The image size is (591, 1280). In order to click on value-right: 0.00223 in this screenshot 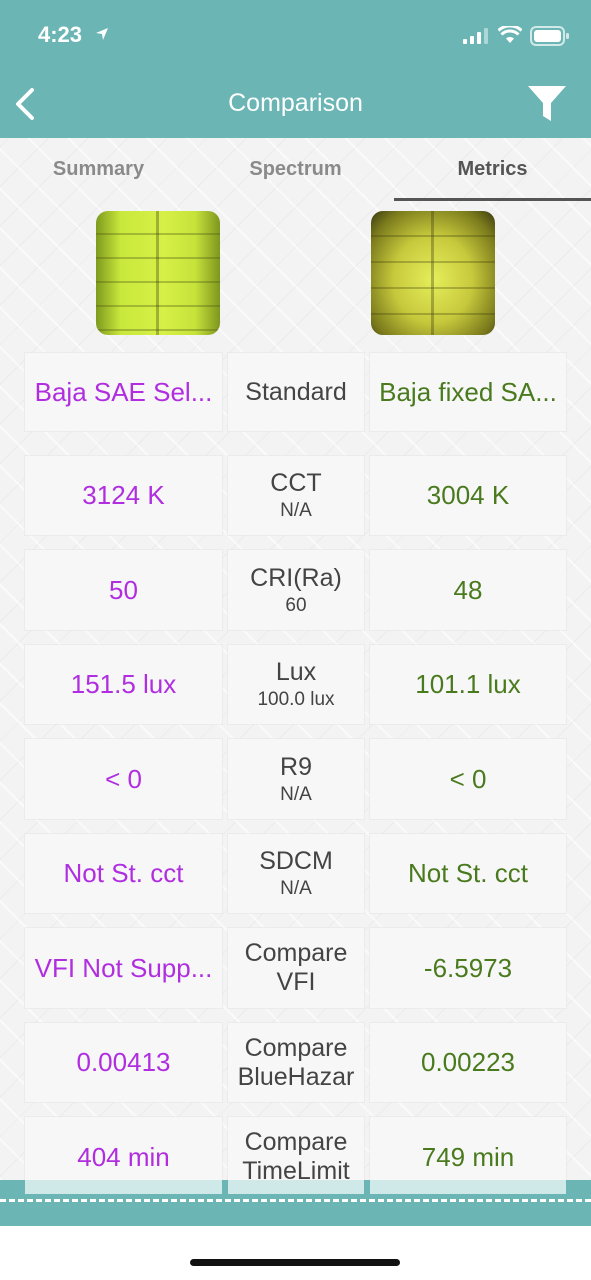, I will do `click(468, 1062)`.